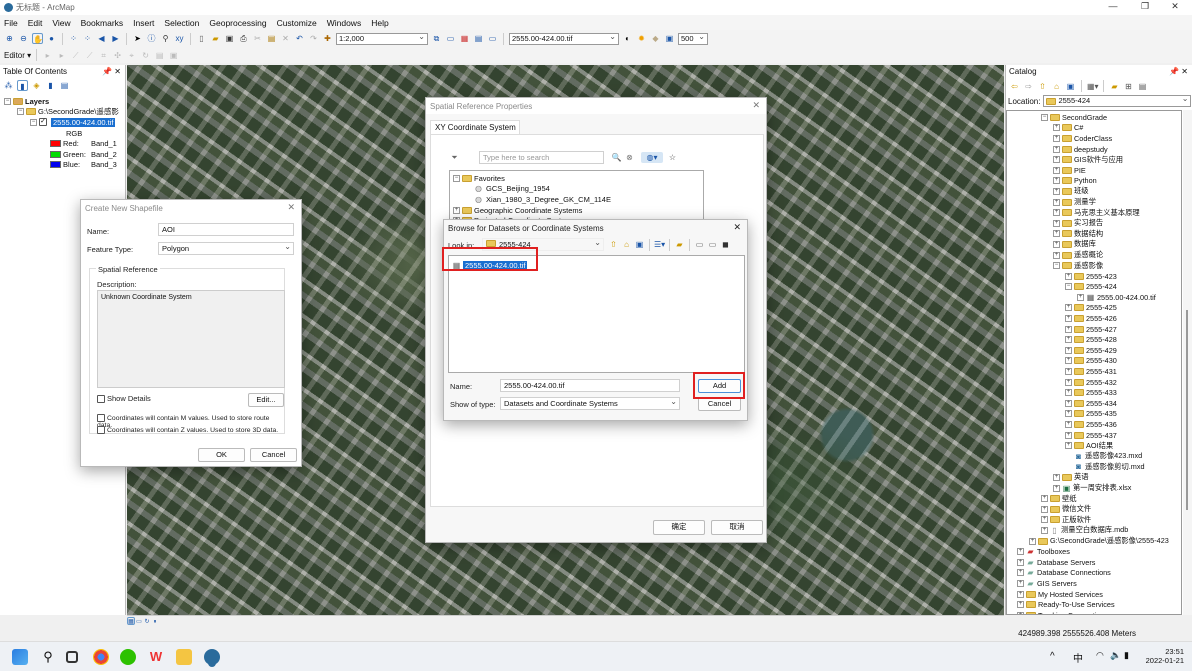  Describe the element at coordinates (1094, 498) in the screenshot. I see `catalog-item: + 壁纸` at that location.